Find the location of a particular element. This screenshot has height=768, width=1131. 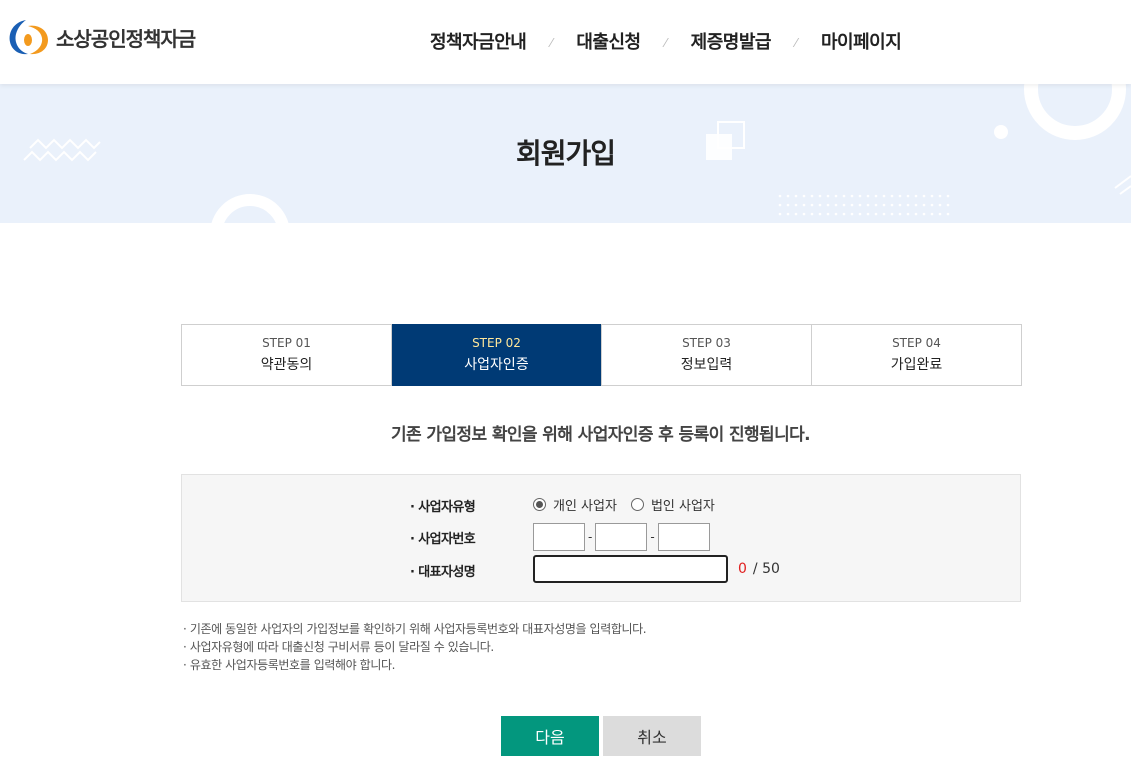

step-label: 가입완료 is located at coordinates (916, 365).